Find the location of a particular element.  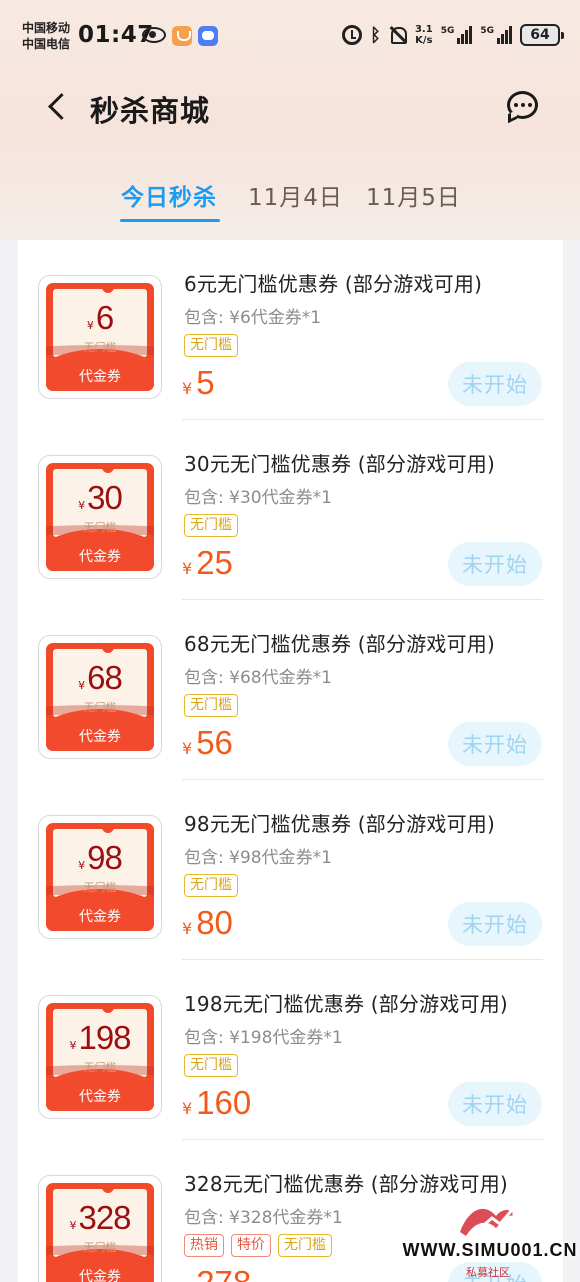

red-envelope-icon: ¥328 无门槛 代金券 is located at coordinates (100, 1232).